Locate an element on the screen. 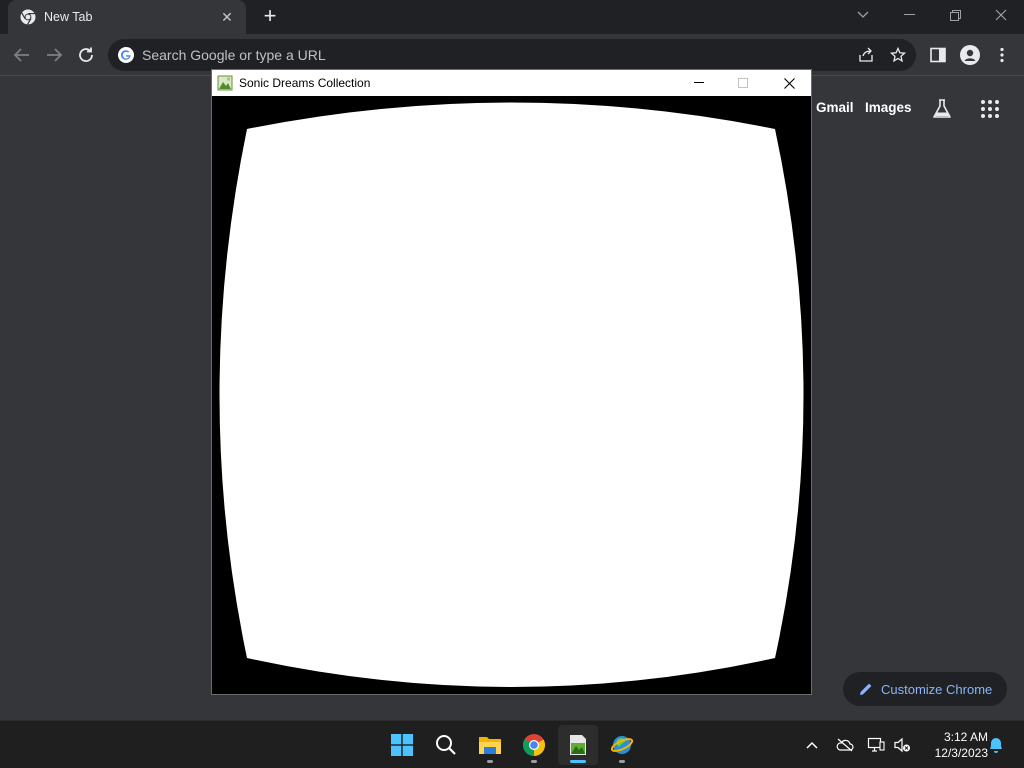  taskbar: 3:12 AM 12/3/2023 is located at coordinates (512, 744).